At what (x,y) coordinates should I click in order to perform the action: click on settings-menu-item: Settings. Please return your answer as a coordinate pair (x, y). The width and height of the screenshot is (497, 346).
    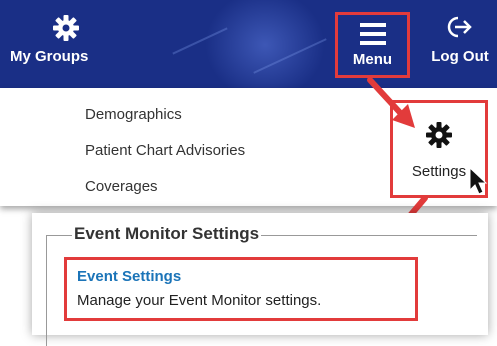
    Looking at the image, I should click on (439, 149).